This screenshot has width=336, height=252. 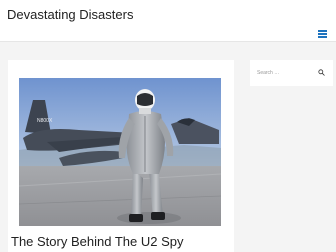 What do you see at coordinates (70, 14) in the screenshot?
I see `site-title: Devastating Disasters` at bounding box center [70, 14].